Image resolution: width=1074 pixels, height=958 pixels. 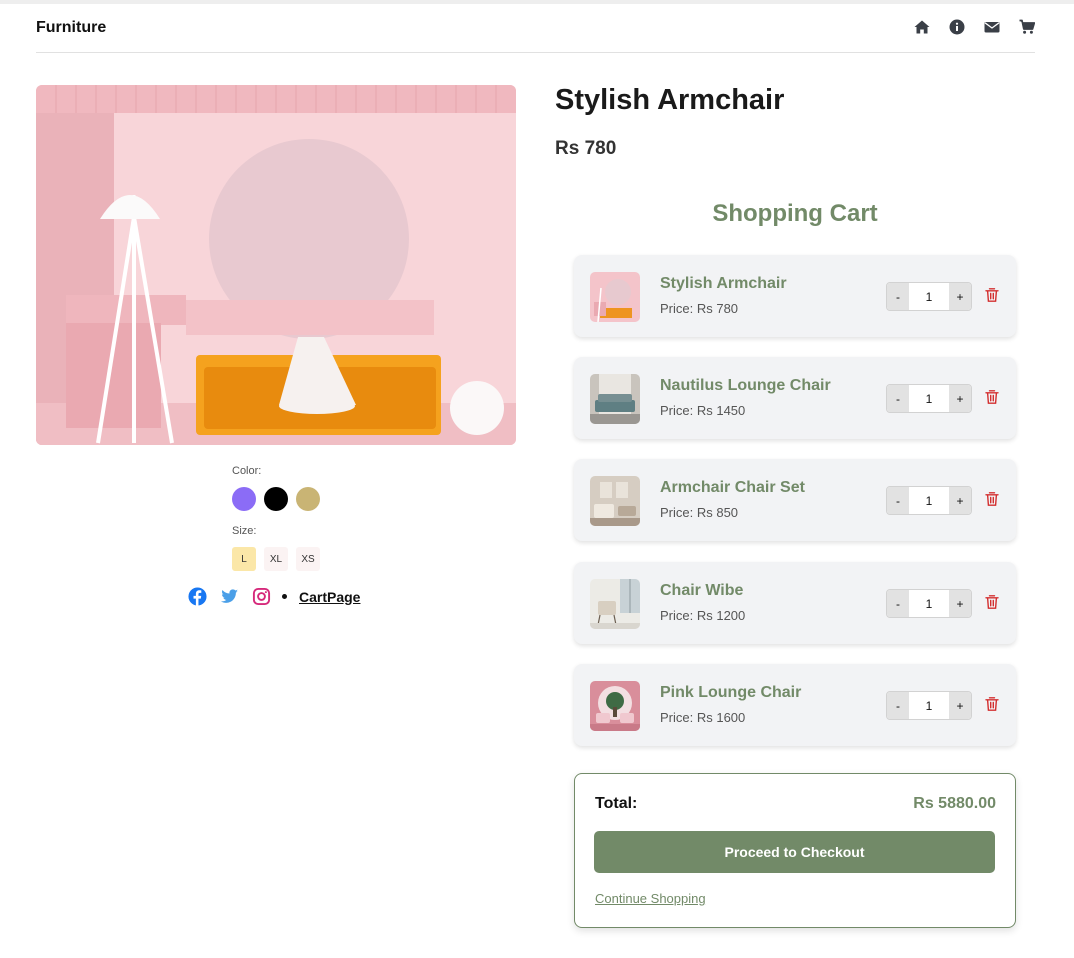 What do you see at coordinates (284, 596) in the screenshot?
I see `list-bullet` at bounding box center [284, 596].